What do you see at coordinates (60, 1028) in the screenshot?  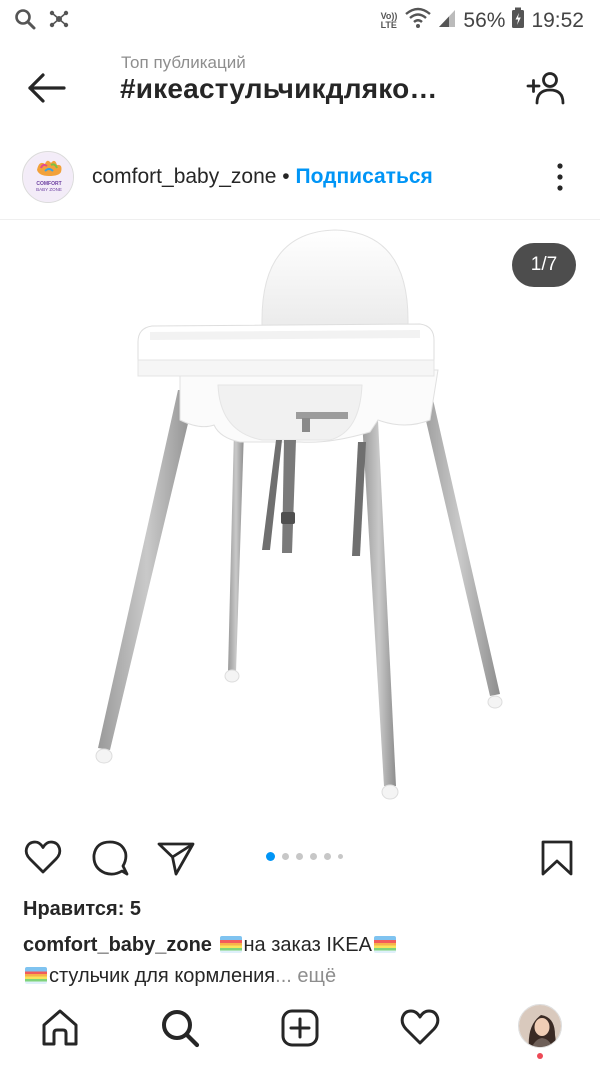 I see `nav-home` at bounding box center [60, 1028].